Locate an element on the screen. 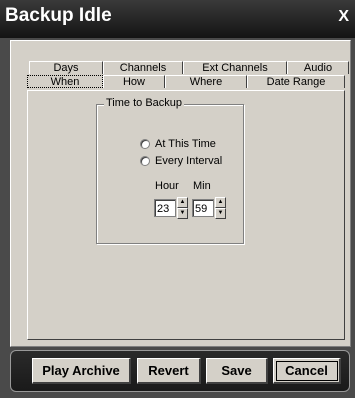 The height and width of the screenshot is (398, 355). radio-every-interval: Every Interval is located at coordinates (181, 161).